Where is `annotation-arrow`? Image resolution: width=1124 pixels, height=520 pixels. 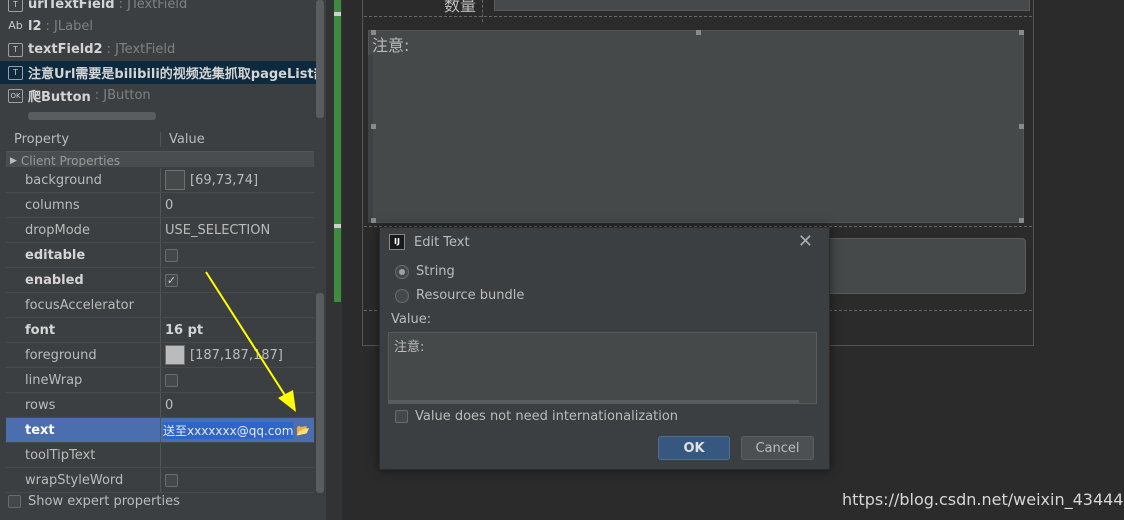 annotation-arrow is located at coordinates (250, 341).